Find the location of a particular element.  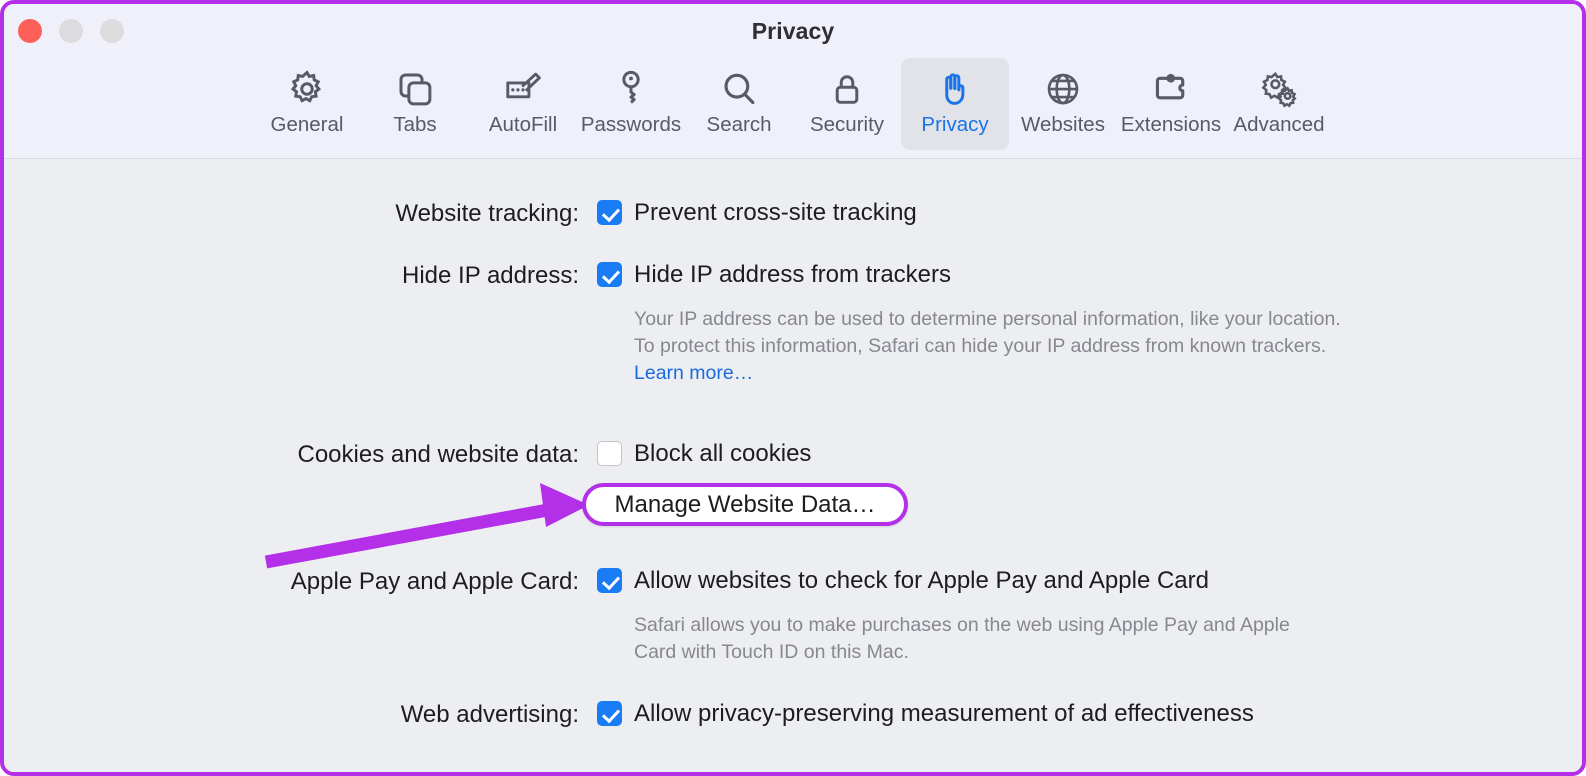

toolbar-item-extensions: Extensions is located at coordinates (1171, 104).